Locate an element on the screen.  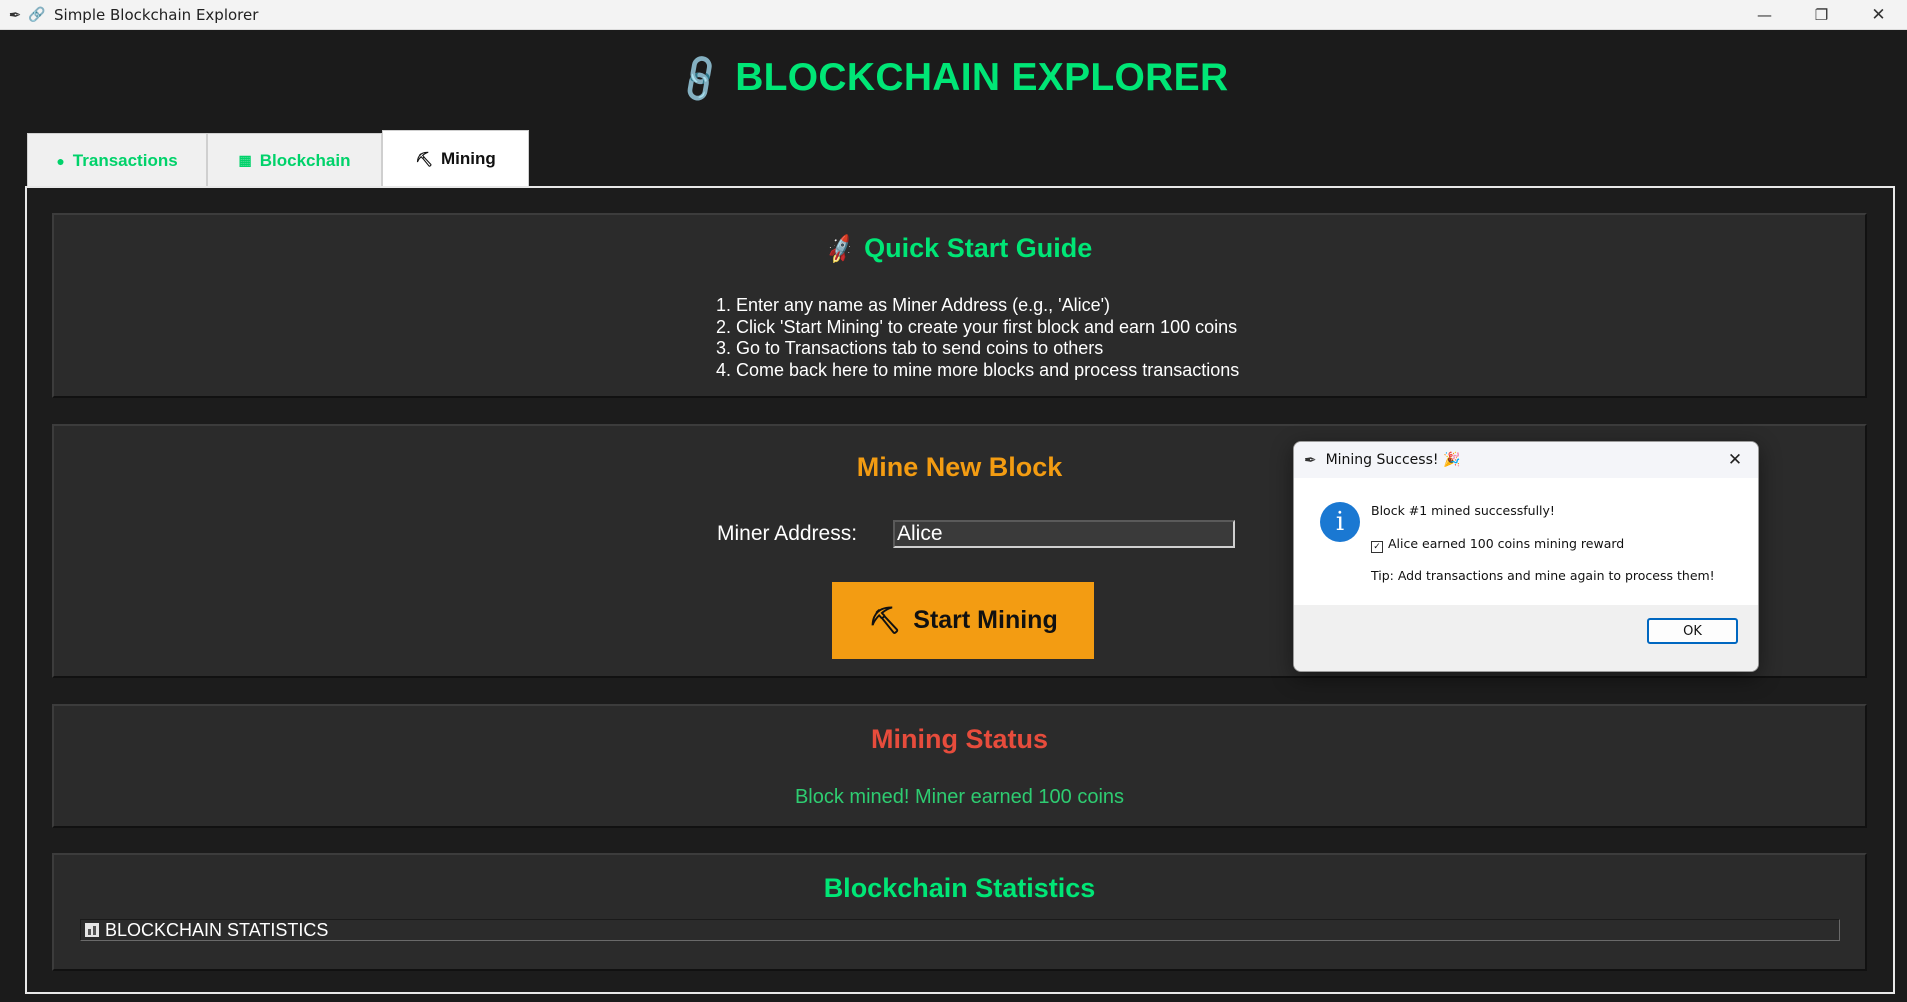
button-label: Start Mining is located at coordinates (985, 620).